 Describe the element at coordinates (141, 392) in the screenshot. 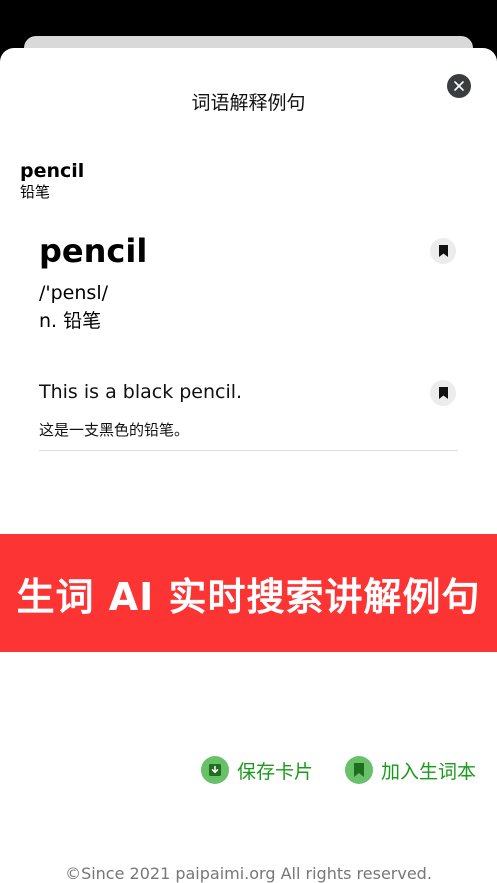

I see `example-sentence: This is a black pencil.` at that location.